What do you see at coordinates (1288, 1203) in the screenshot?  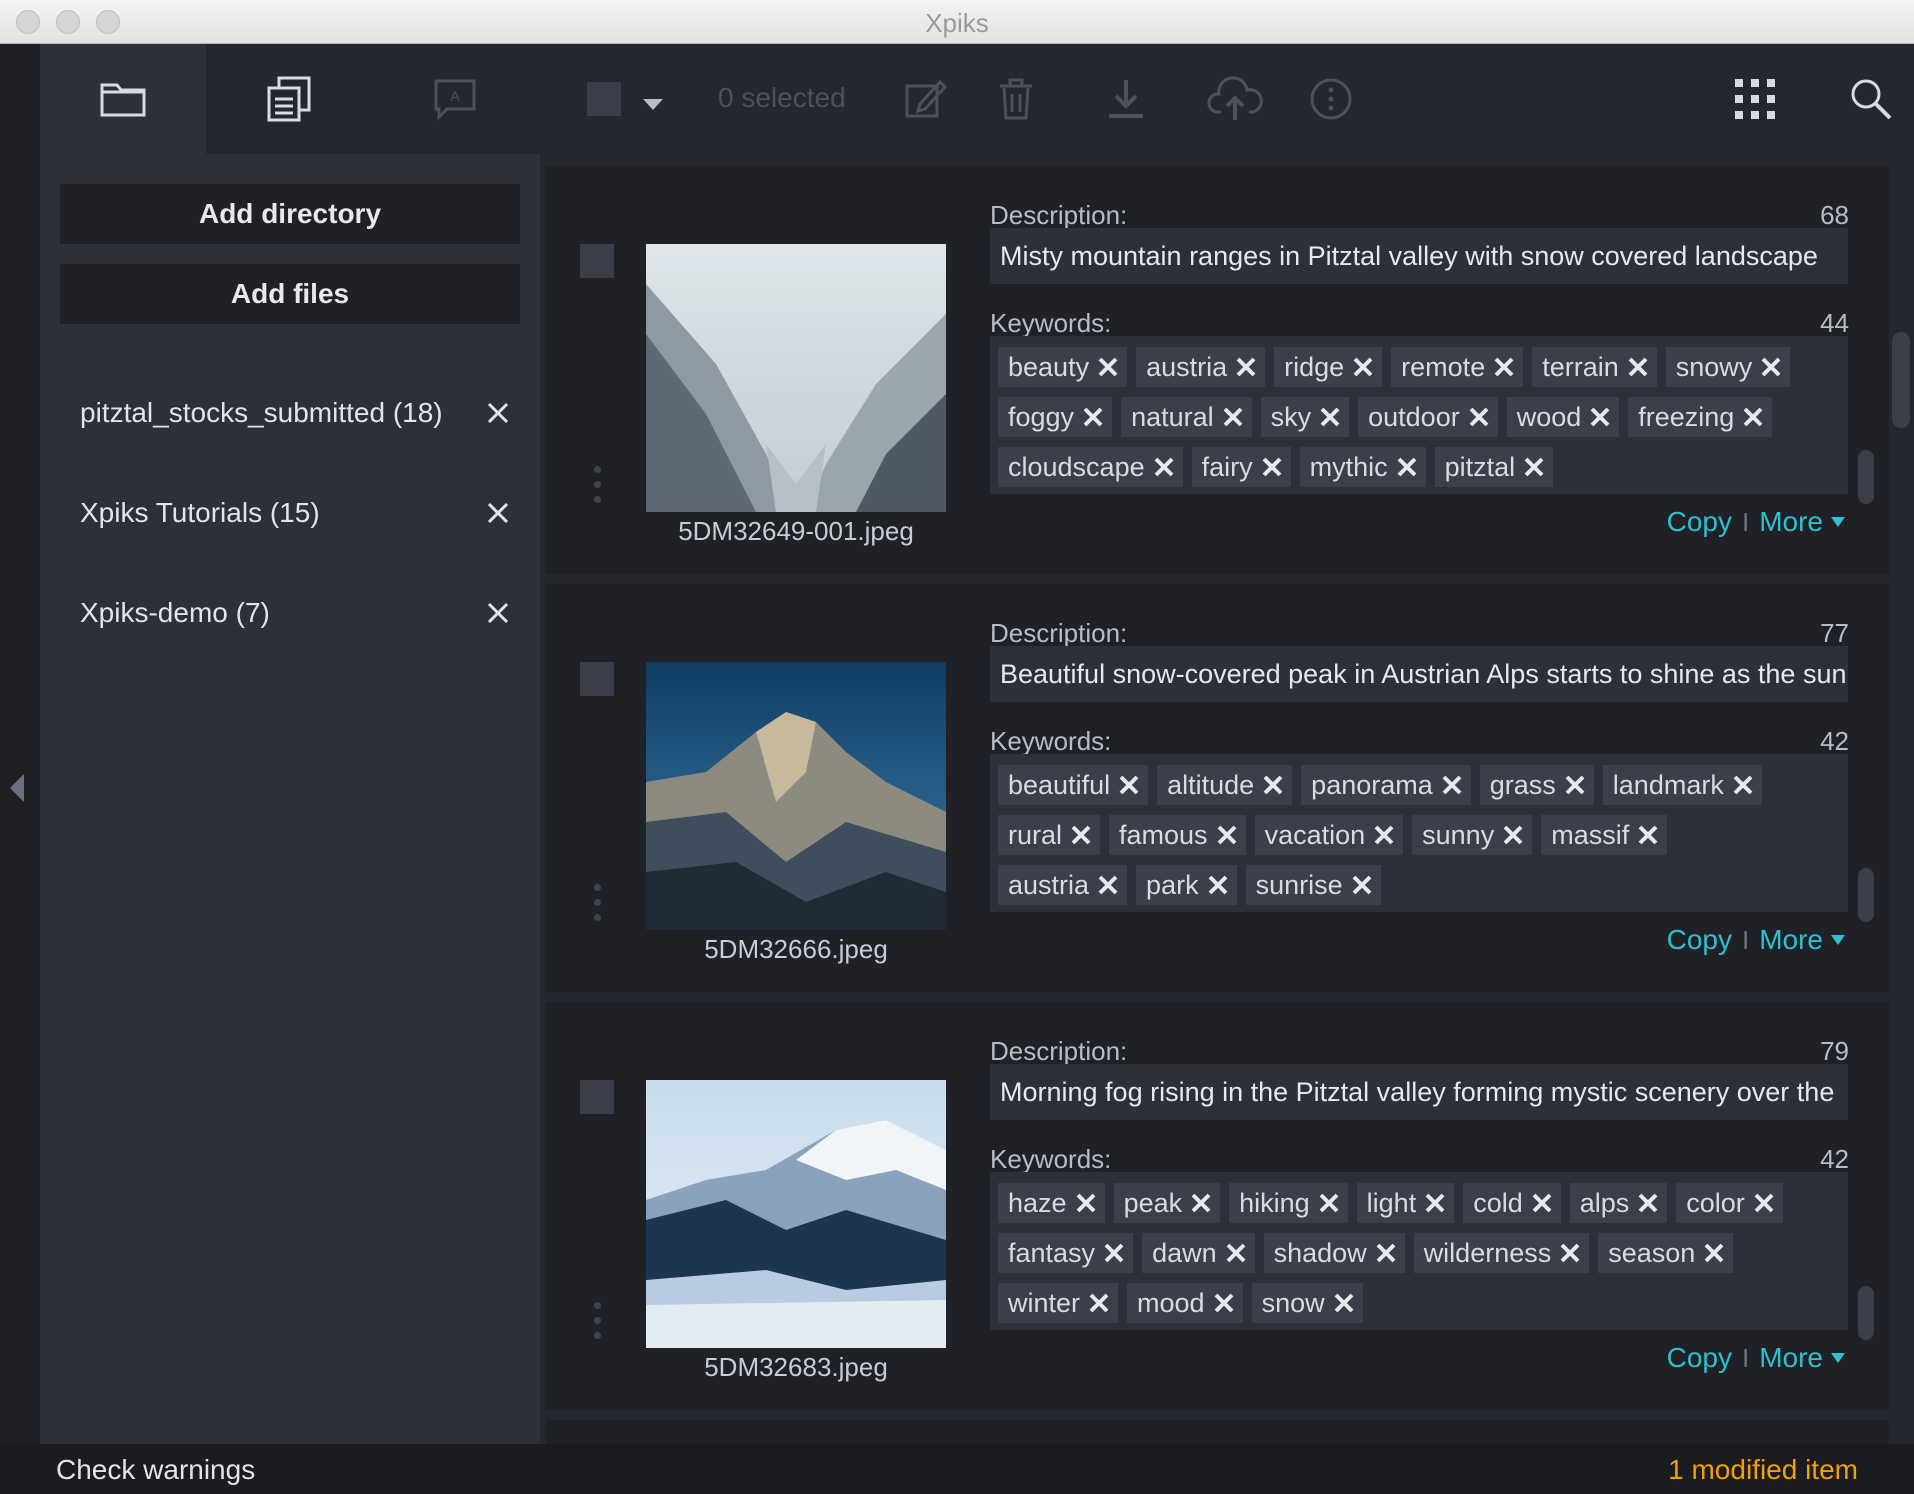 I see `keyword-chip: hiking` at bounding box center [1288, 1203].